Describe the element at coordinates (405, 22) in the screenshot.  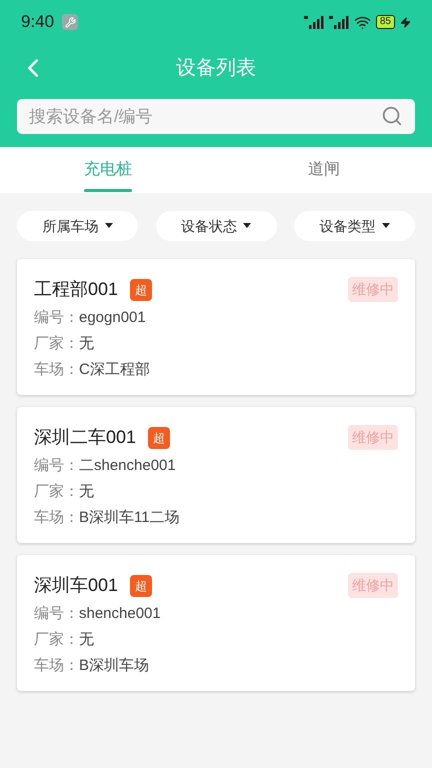
I see `charging-icon` at that location.